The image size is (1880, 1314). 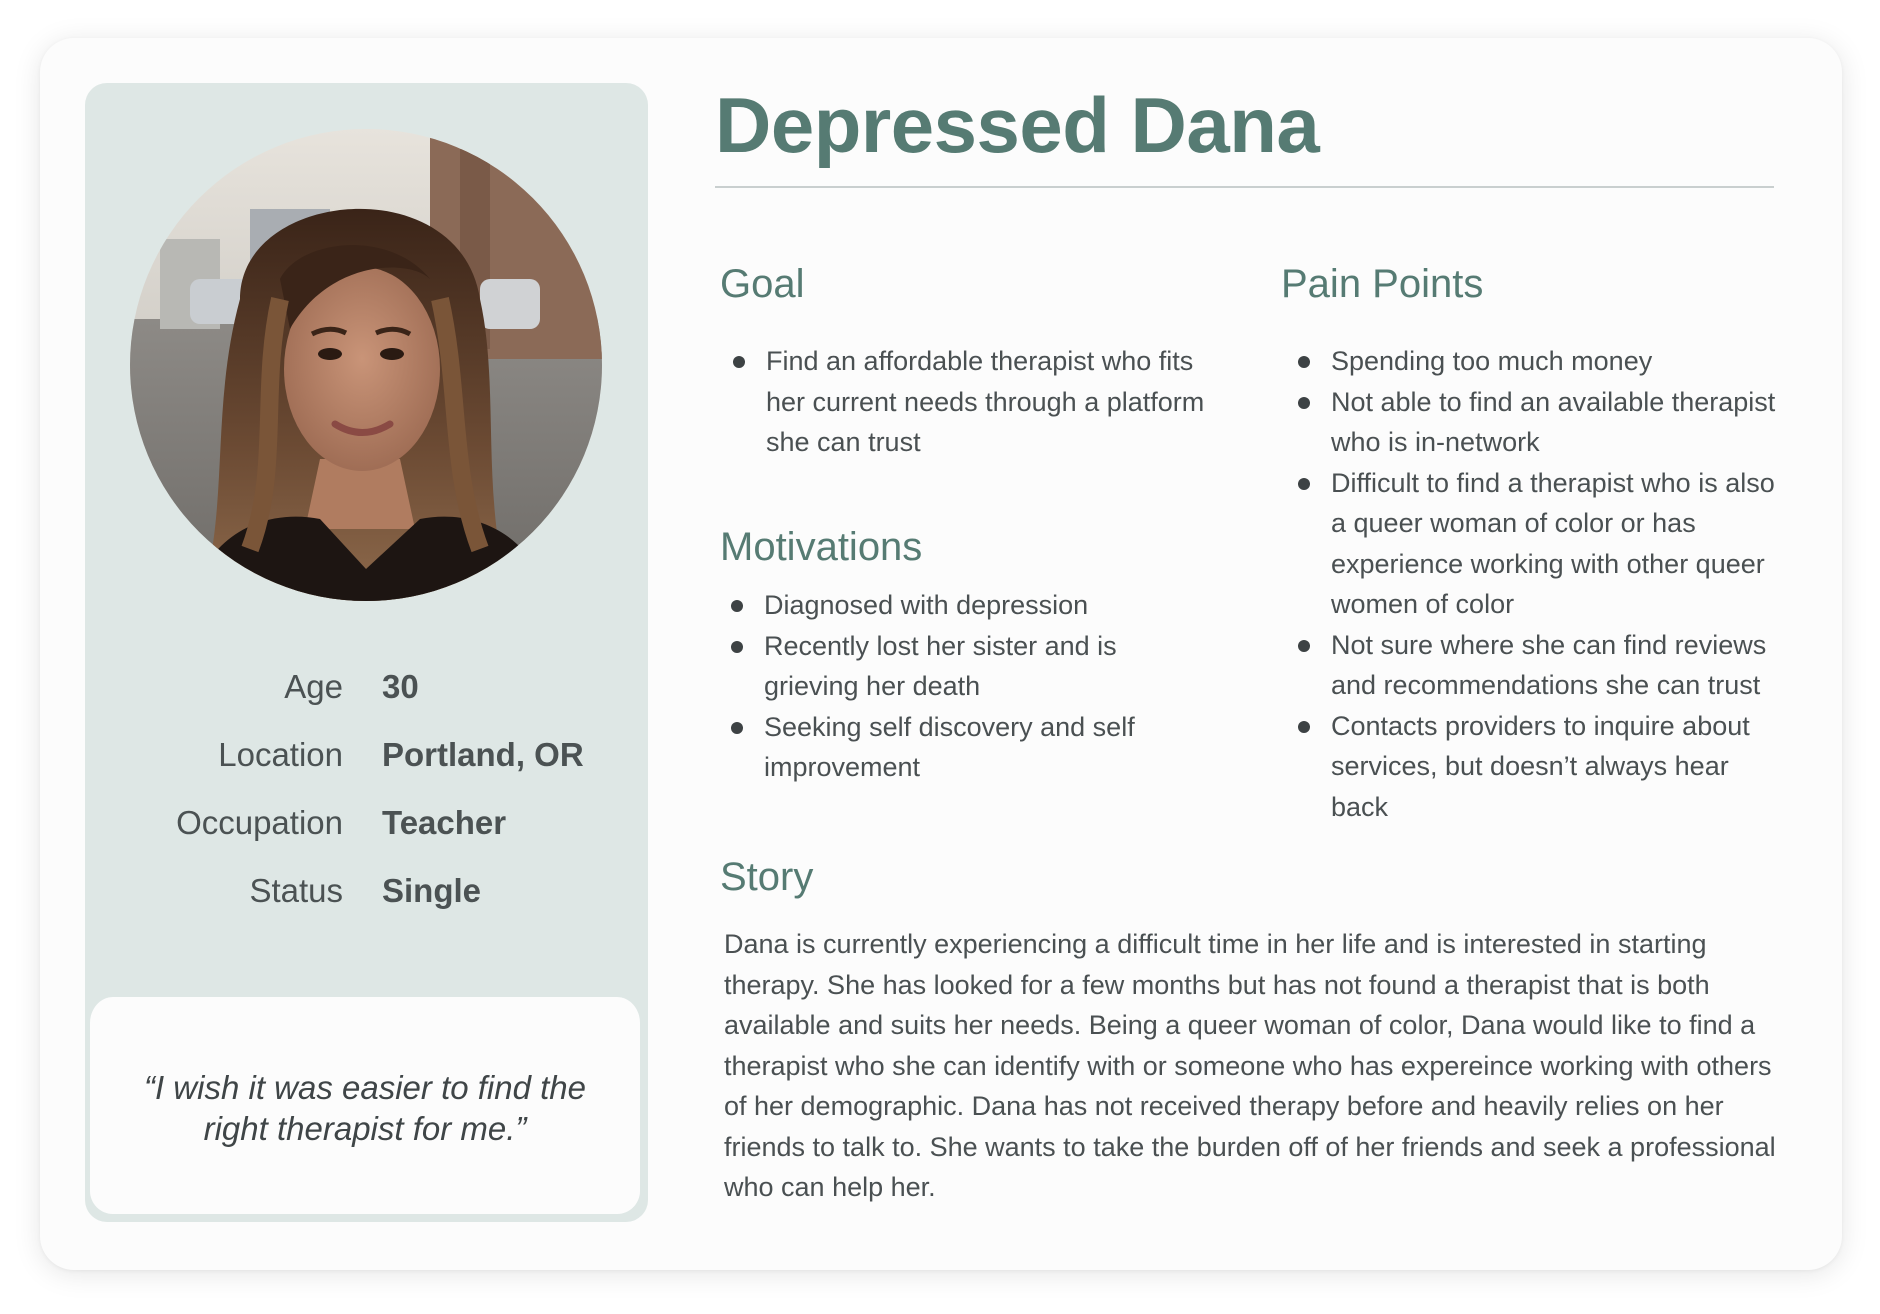 I want to click on avatar, so click(x=366, y=365).